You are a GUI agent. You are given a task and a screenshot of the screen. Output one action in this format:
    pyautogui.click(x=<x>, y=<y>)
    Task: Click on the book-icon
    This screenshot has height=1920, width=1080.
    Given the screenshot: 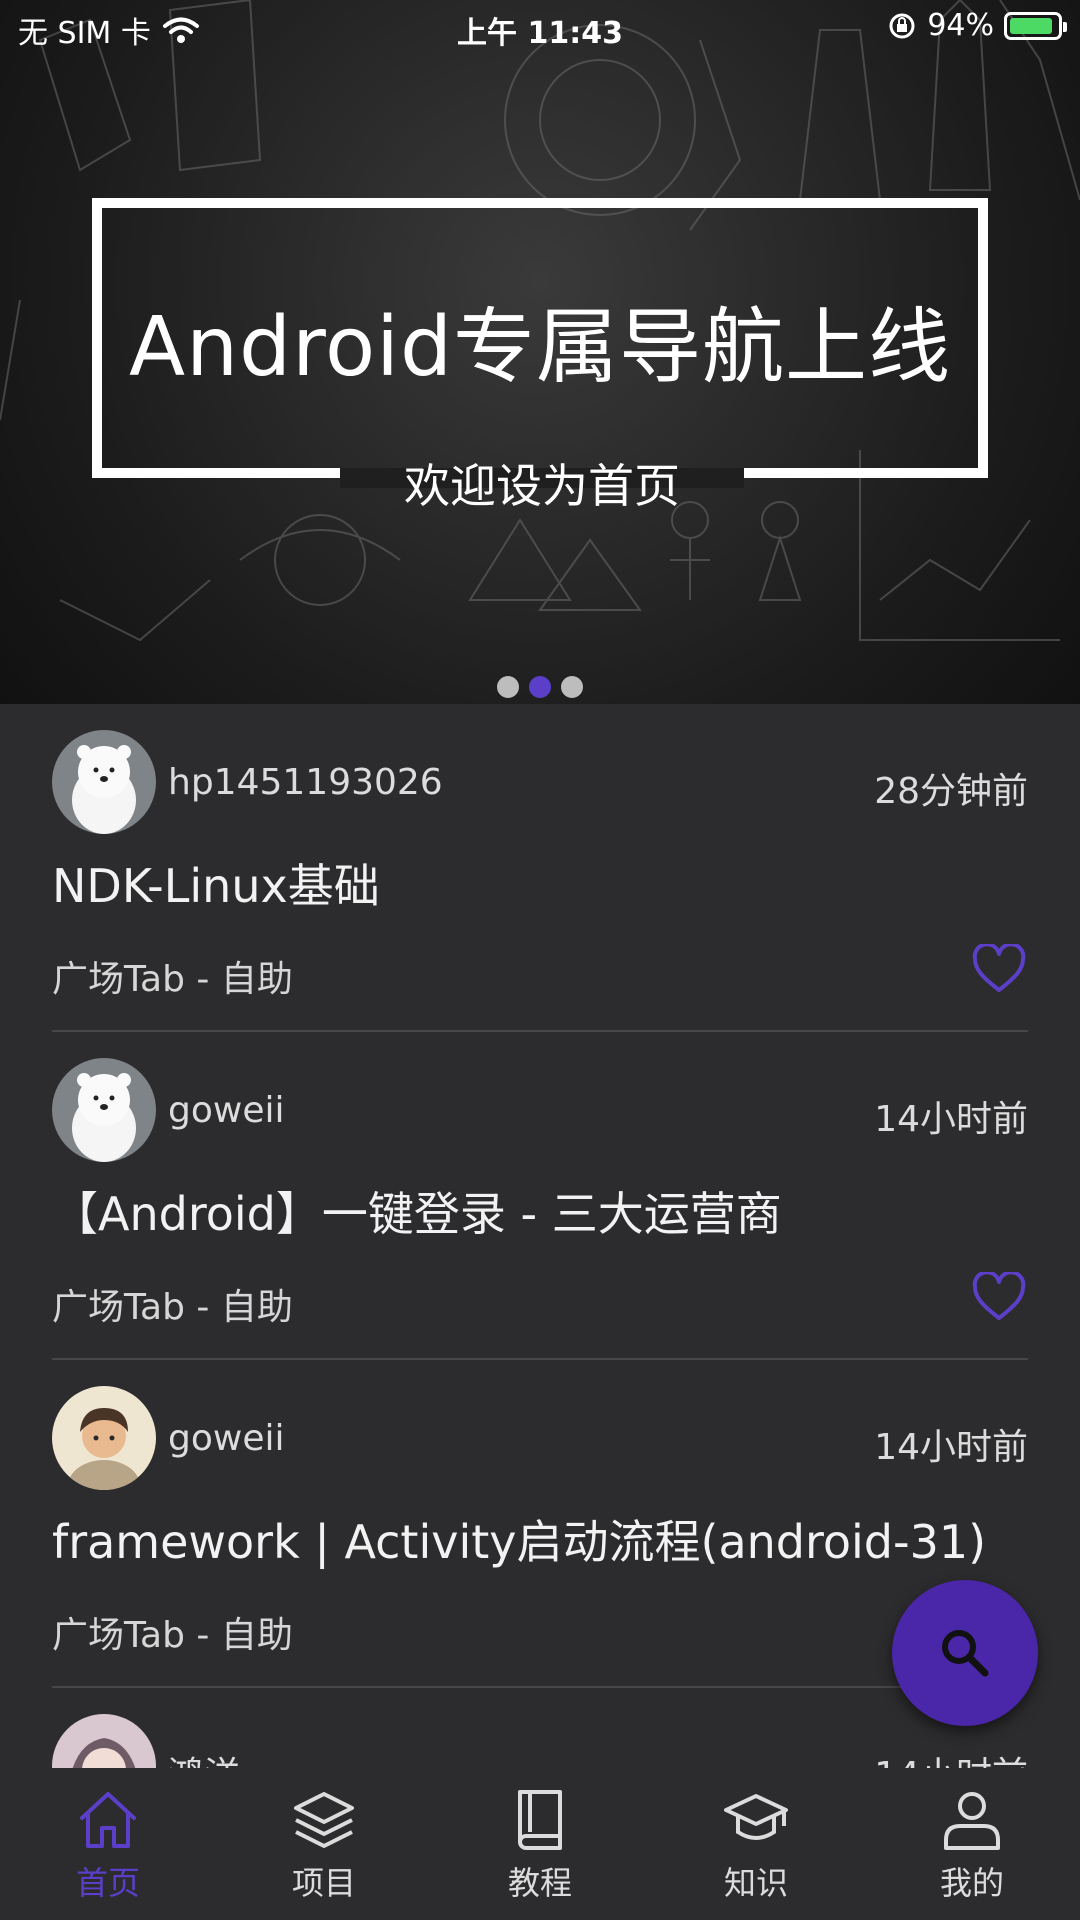 What is the action you would take?
    pyautogui.click(x=540, y=1820)
    